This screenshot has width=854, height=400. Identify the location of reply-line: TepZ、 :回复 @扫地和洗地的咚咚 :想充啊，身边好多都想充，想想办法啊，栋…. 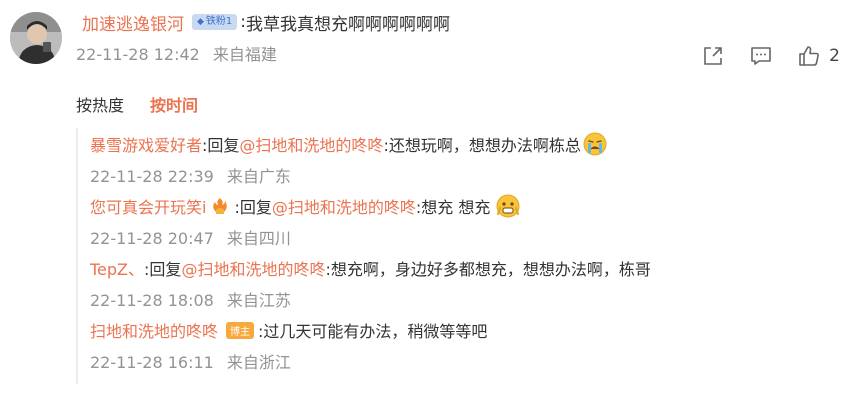
(370, 268).